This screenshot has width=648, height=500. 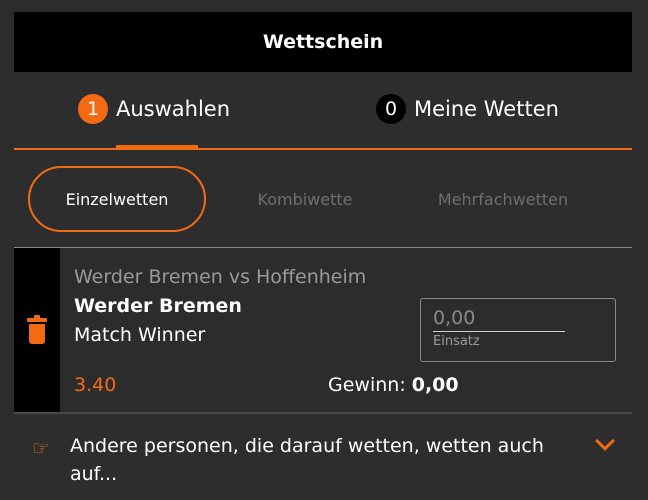 I want to click on selection-team: Werder Bremen, so click(x=158, y=306).